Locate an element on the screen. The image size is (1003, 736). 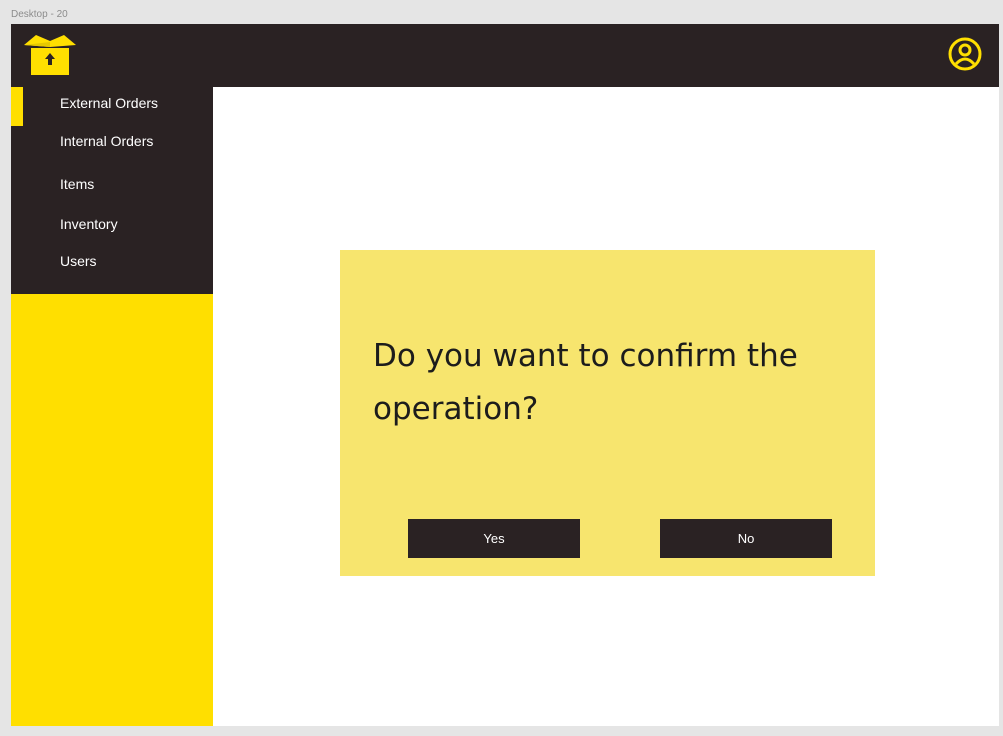
sidebar-item-external-orders: External Orders is located at coordinates (109, 103).